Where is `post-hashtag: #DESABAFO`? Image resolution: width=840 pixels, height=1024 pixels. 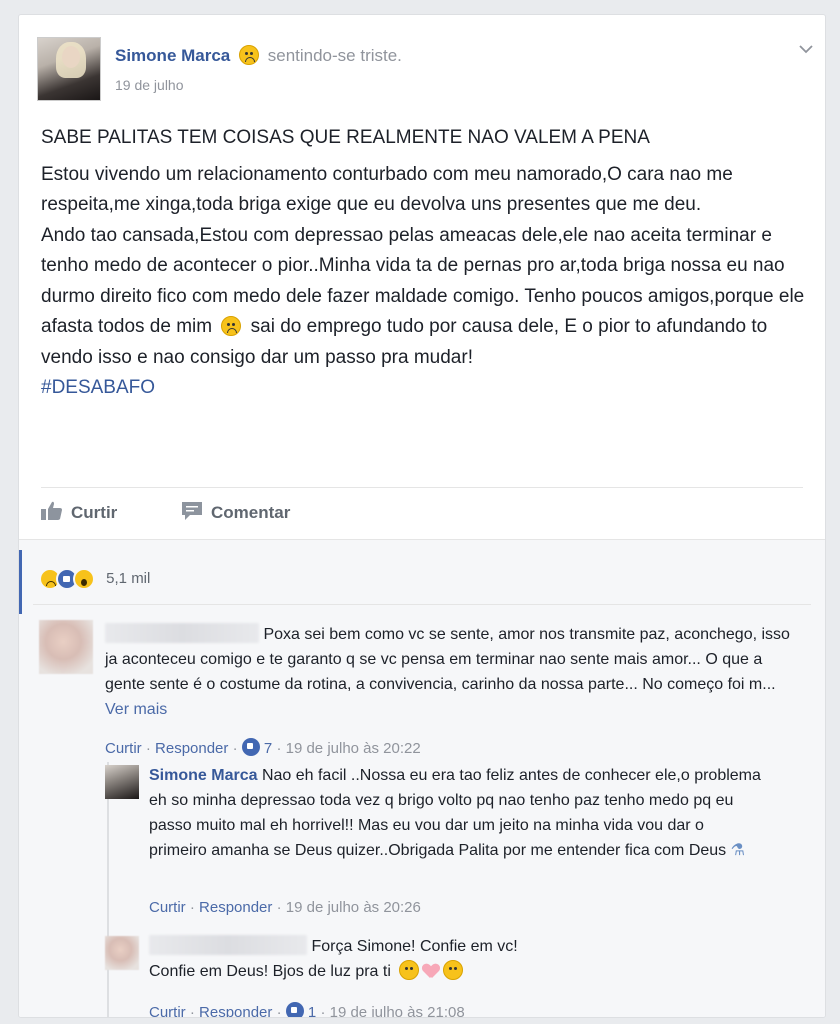
post-hashtag: #DESABAFO is located at coordinates (426, 388).